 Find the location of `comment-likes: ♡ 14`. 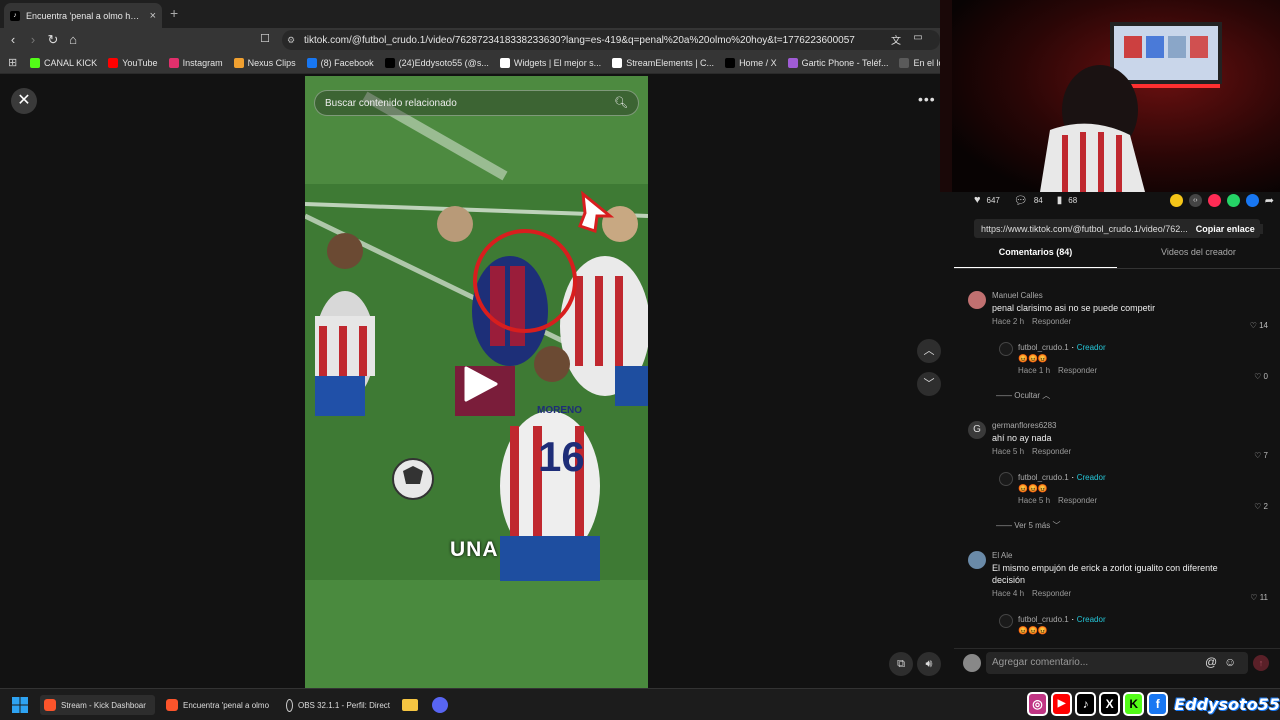

comment-likes: ♡ 14 is located at coordinates (1259, 325).